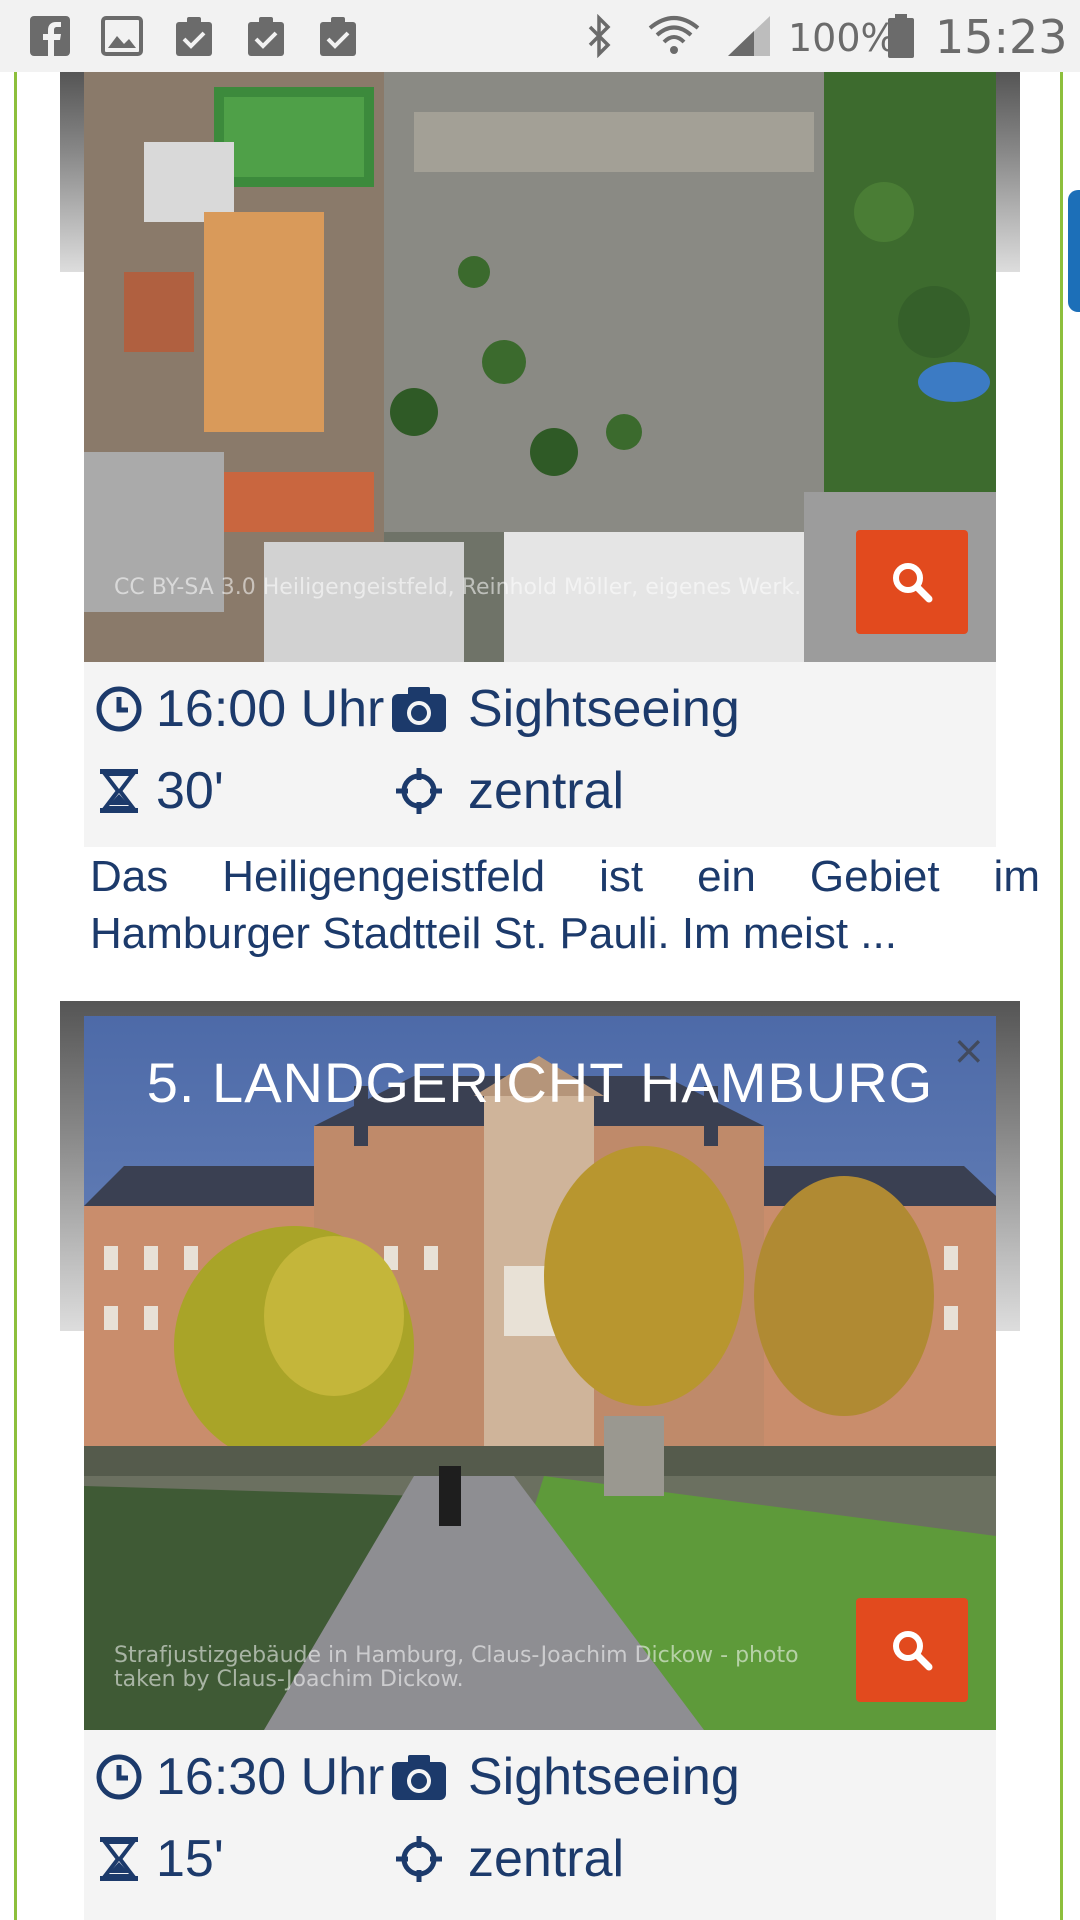 The height and width of the screenshot is (1920, 1080). What do you see at coordinates (190, 791) in the screenshot?
I see `duration-text: 30'` at bounding box center [190, 791].